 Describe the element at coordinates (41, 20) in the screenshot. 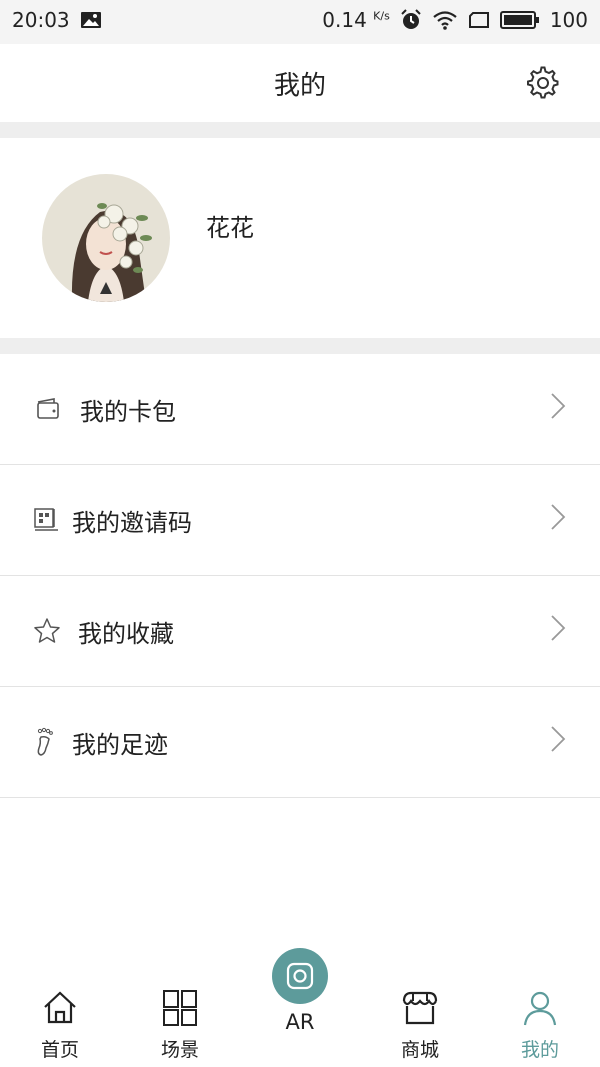

I see `status-time: 20:03` at that location.